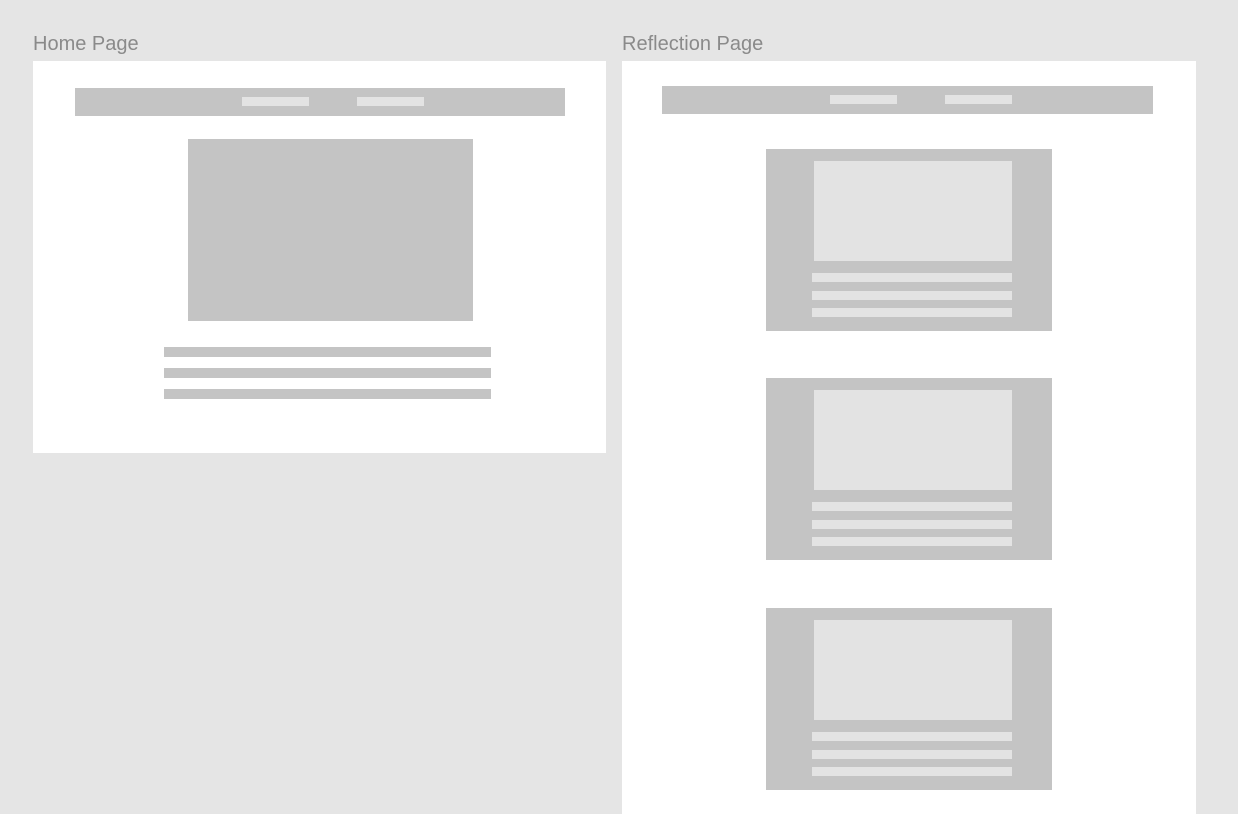 The image size is (1238, 814). Describe the element at coordinates (693, 44) in the screenshot. I see `reflection-page-frame-label: Reflection Page` at that location.